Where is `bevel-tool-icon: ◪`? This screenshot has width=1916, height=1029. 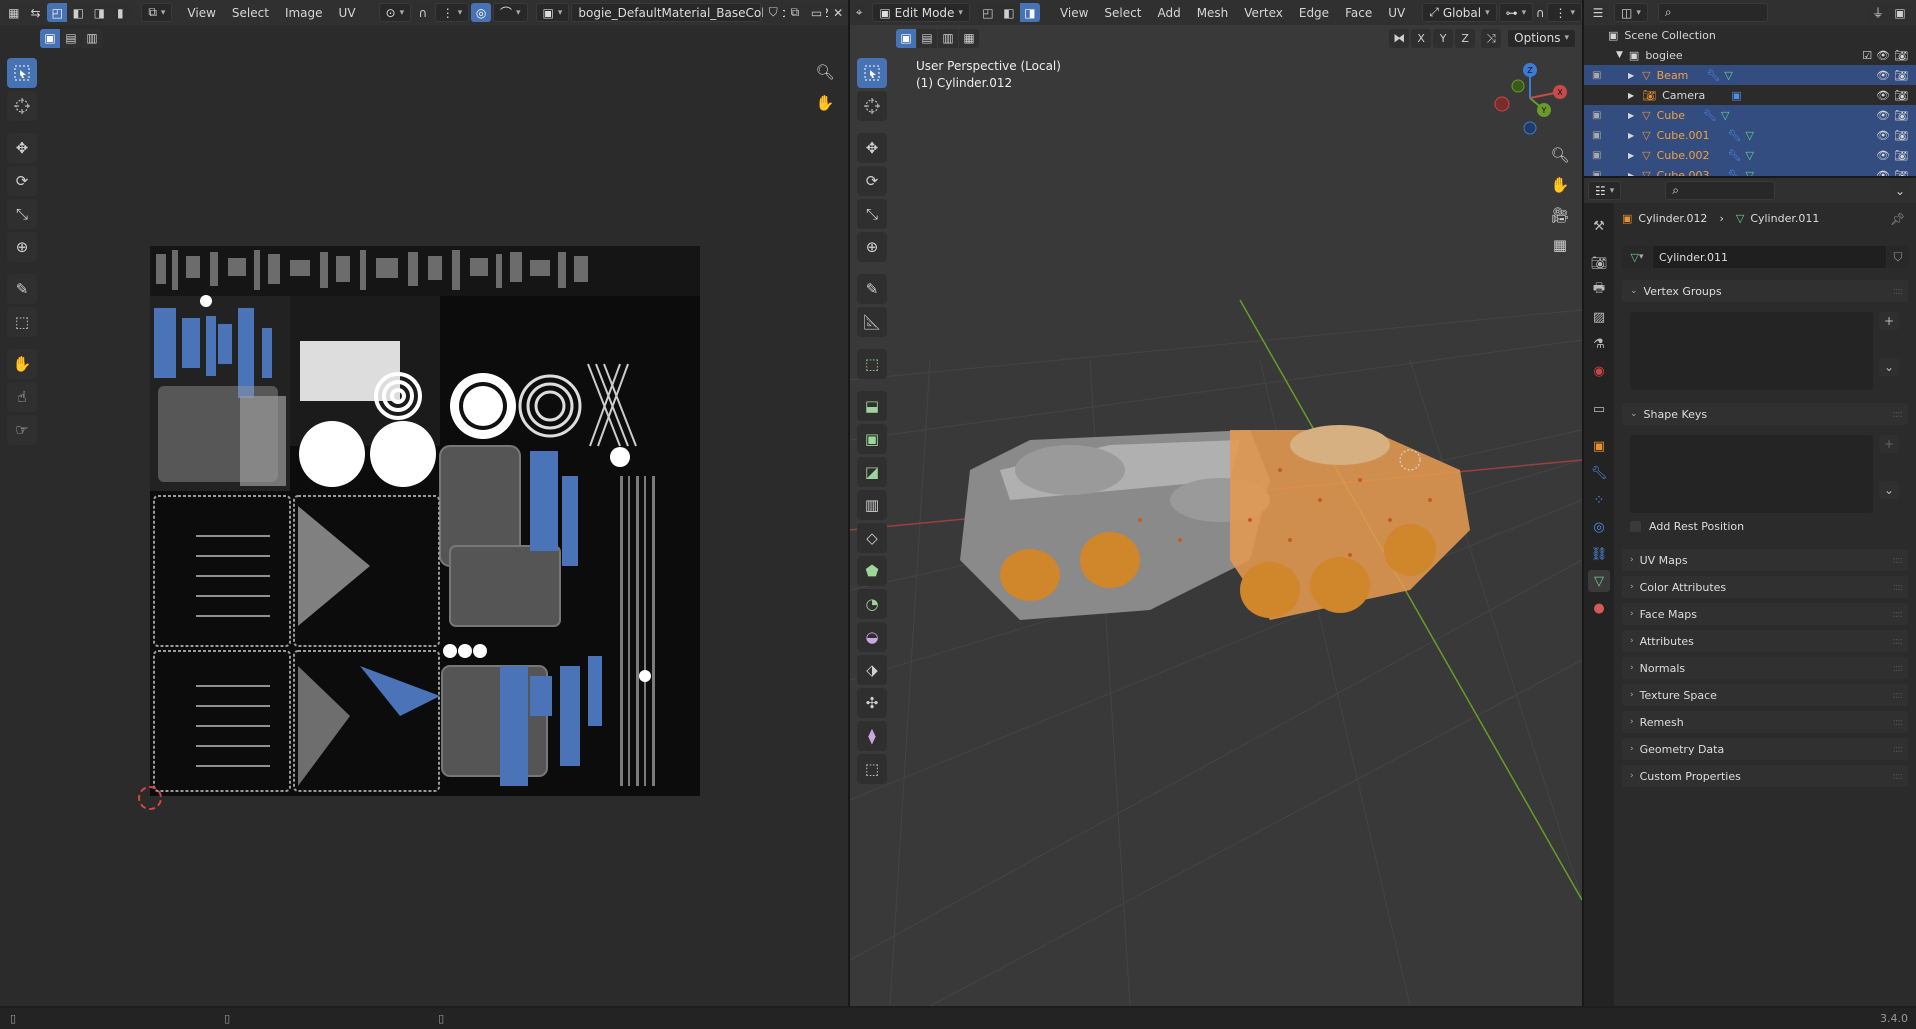
bevel-tool-icon: ◪ is located at coordinates (872, 472).